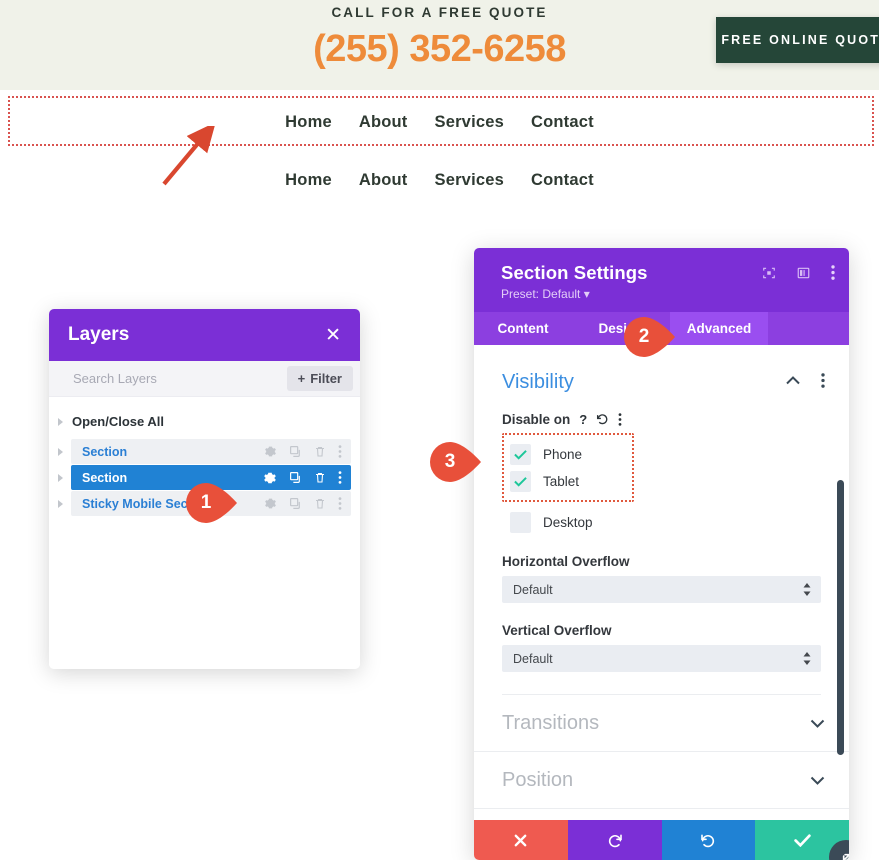 Image resolution: width=879 pixels, height=860 pixels. I want to click on undo-button, so click(614, 840).